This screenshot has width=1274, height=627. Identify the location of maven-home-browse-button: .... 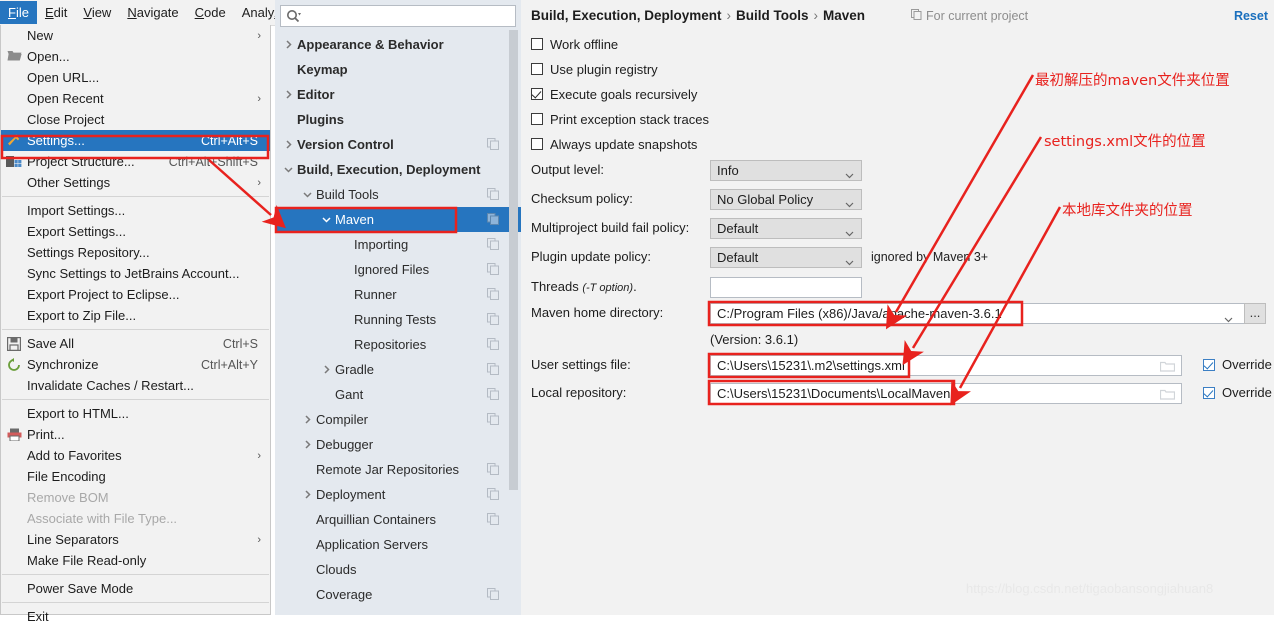
(1255, 313).